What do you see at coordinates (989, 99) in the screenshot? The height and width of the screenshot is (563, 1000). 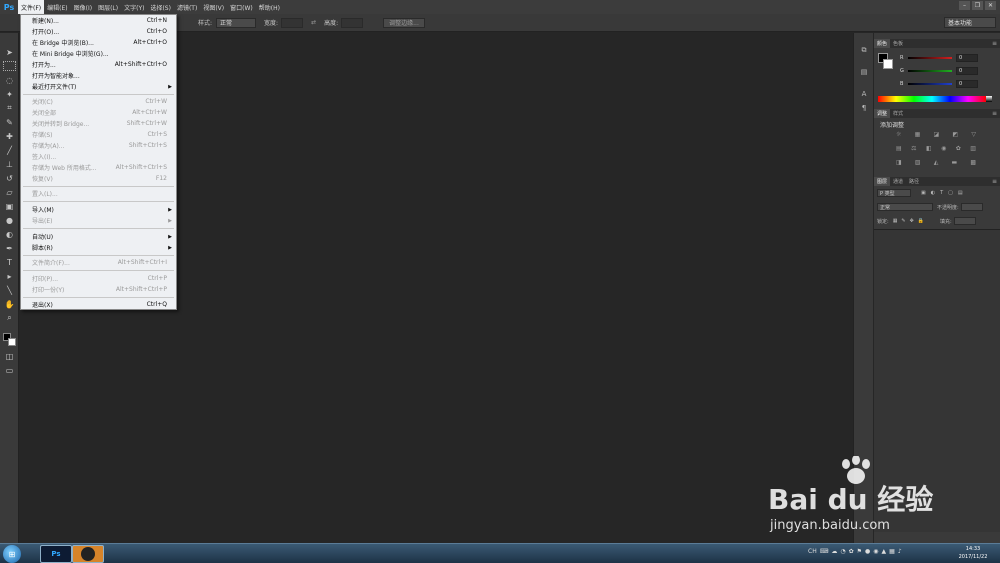 I see `color-spectrum-bw` at bounding box center [989, 99].